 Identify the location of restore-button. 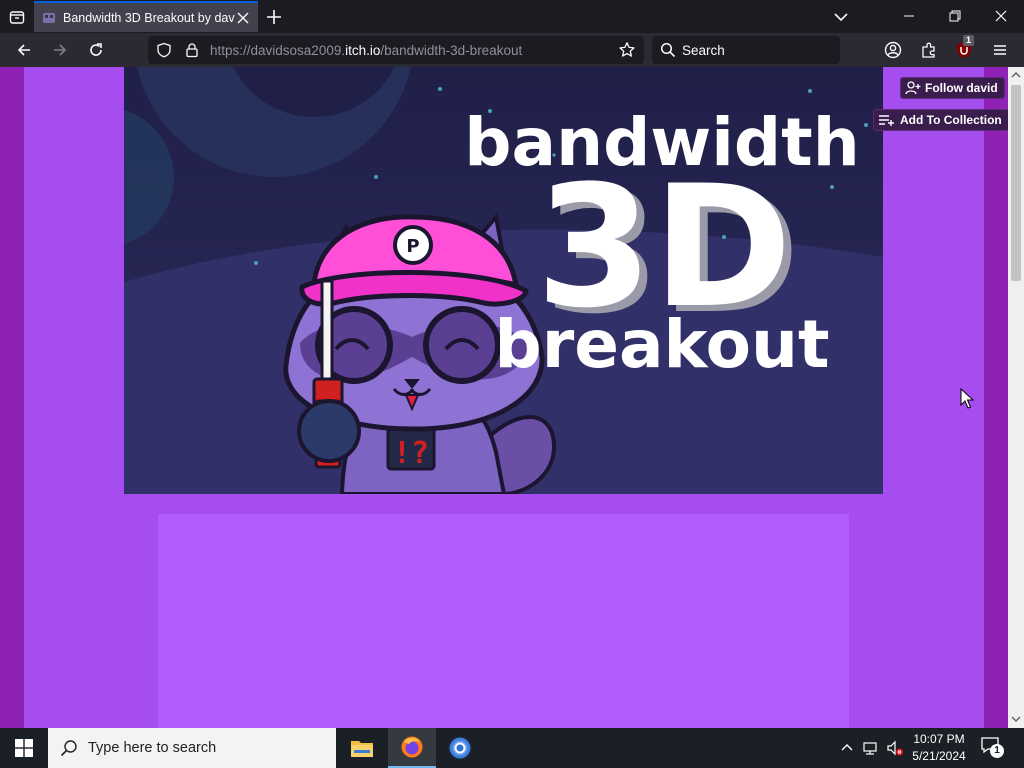
(955, 16).